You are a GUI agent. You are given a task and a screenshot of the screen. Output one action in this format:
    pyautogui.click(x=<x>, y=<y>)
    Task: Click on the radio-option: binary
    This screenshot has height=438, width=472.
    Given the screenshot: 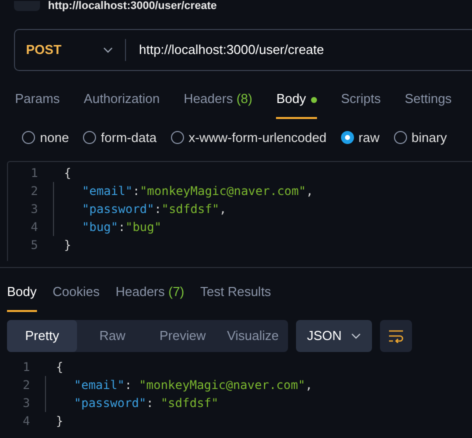 What is the action you would take?
    pyautogui.click(x=420, y=137)
    